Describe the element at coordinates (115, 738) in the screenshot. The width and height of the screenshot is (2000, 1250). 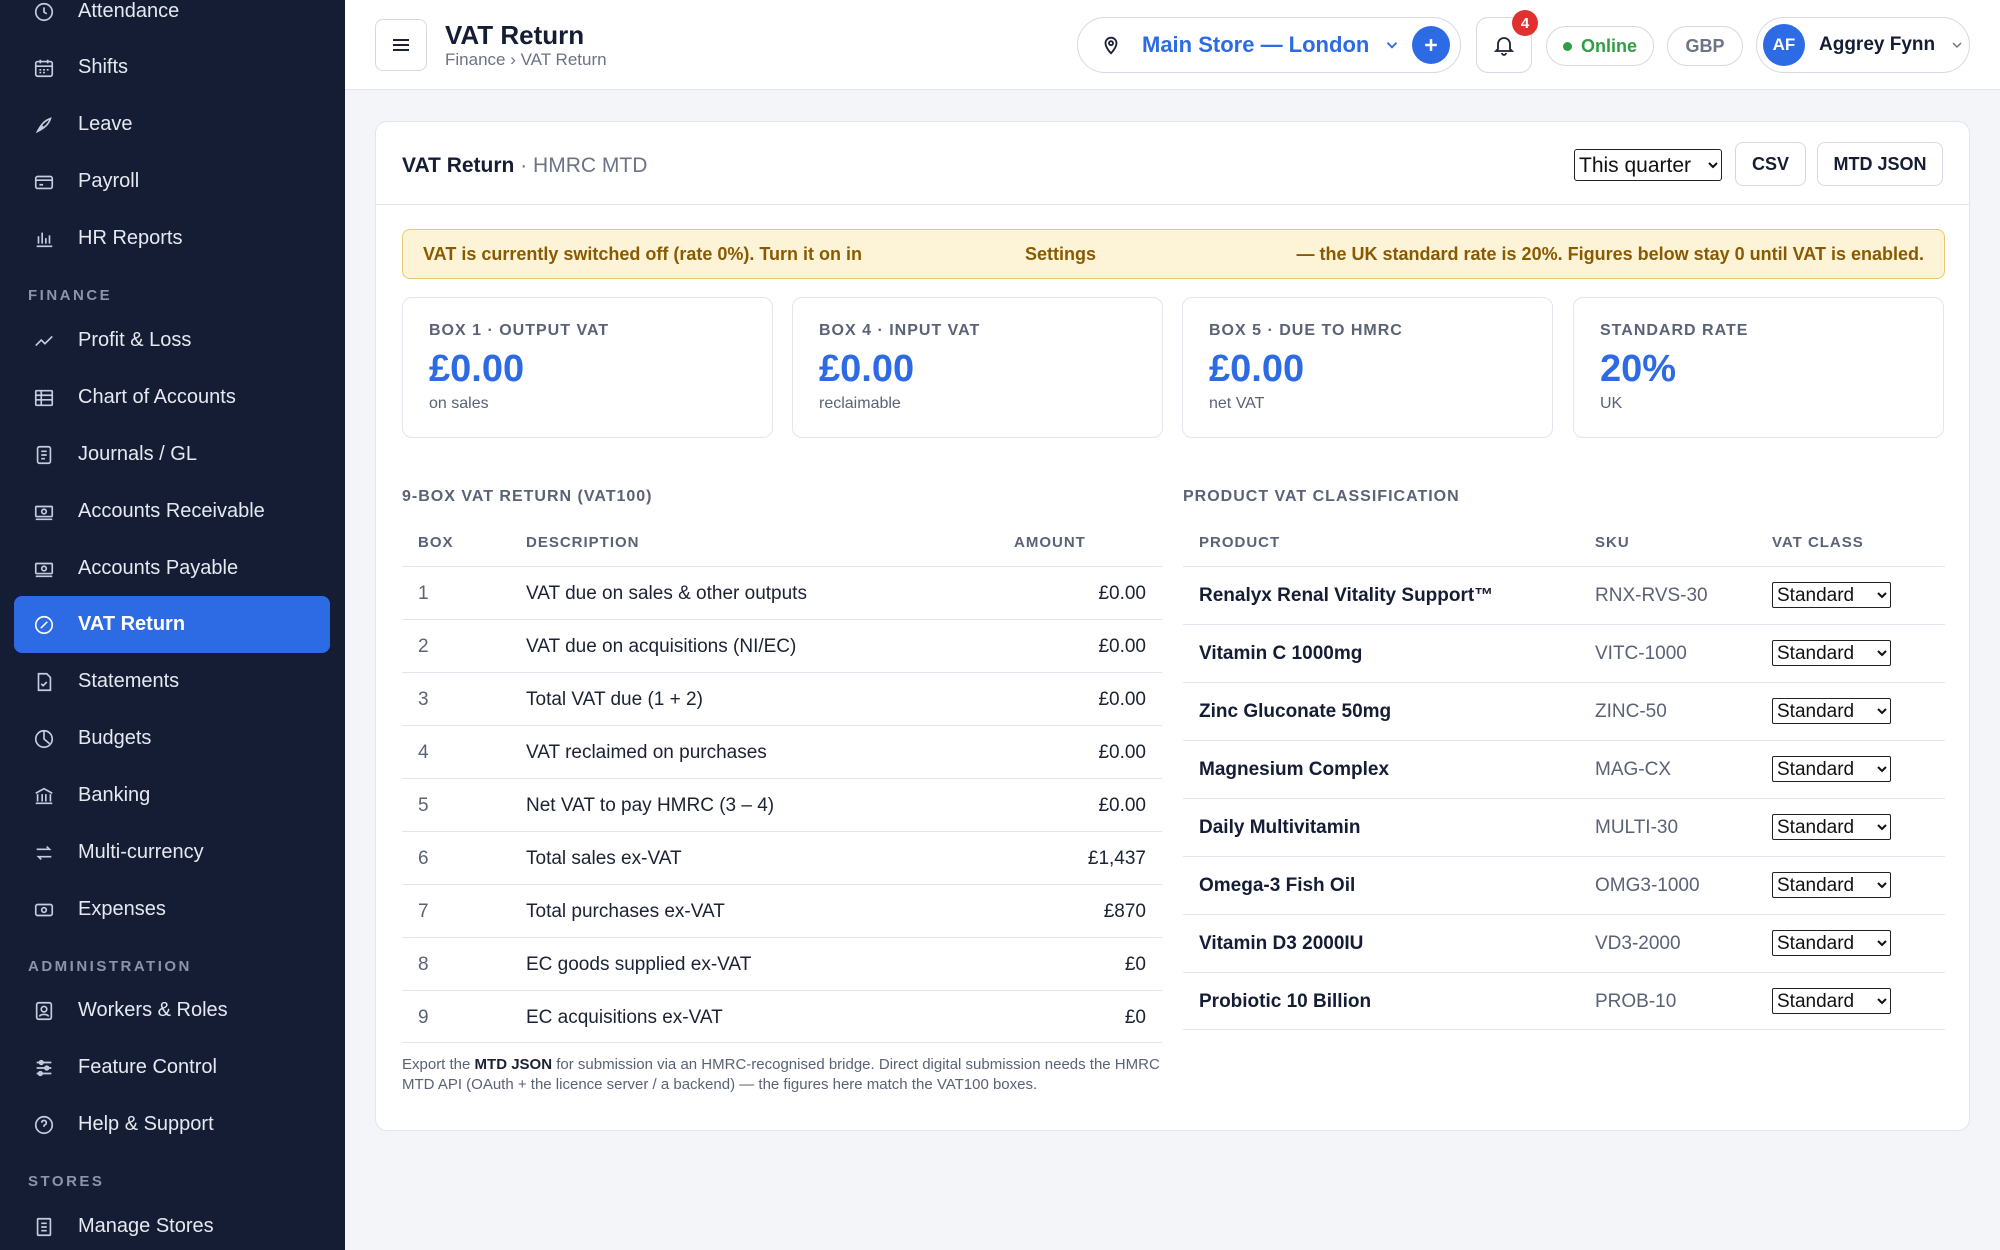
I see `sidebar-item-label: Budgets` at that location.